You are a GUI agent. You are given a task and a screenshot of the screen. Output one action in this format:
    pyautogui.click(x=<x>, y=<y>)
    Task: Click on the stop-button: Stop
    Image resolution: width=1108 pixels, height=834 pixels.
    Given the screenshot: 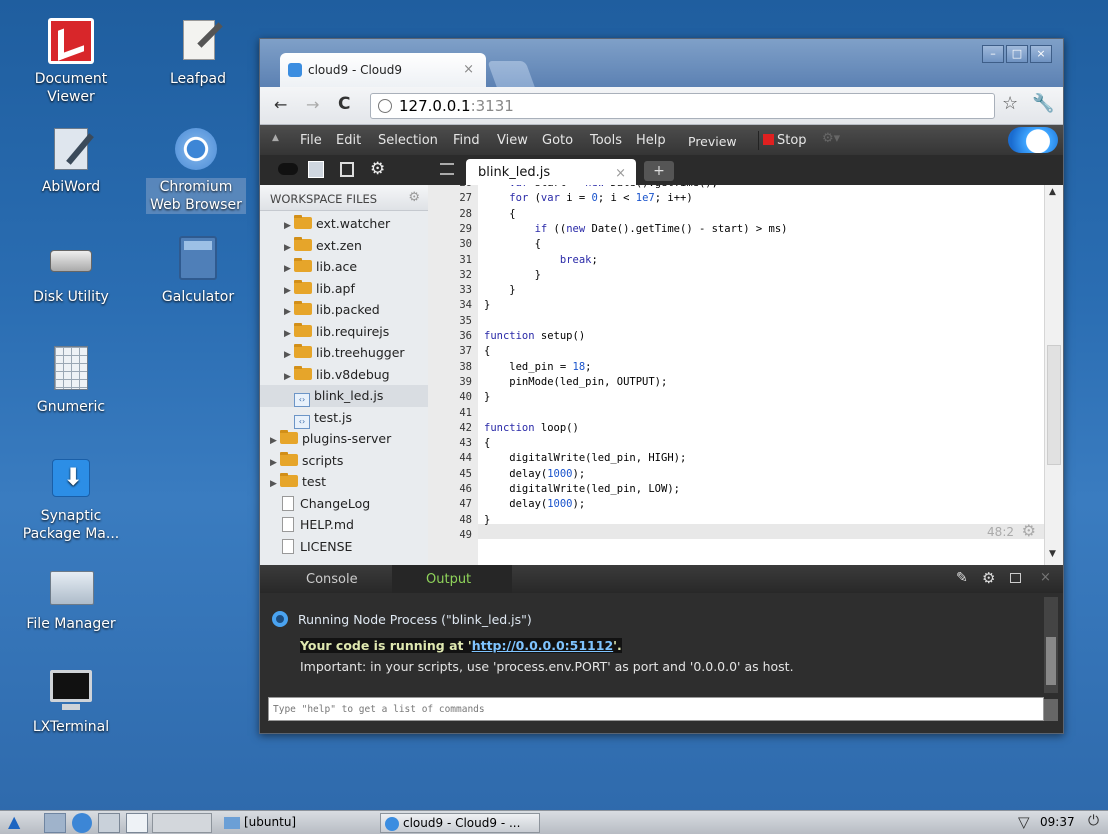 What is the action you would take?
    pyautogui.click(x=784, y=140)
    